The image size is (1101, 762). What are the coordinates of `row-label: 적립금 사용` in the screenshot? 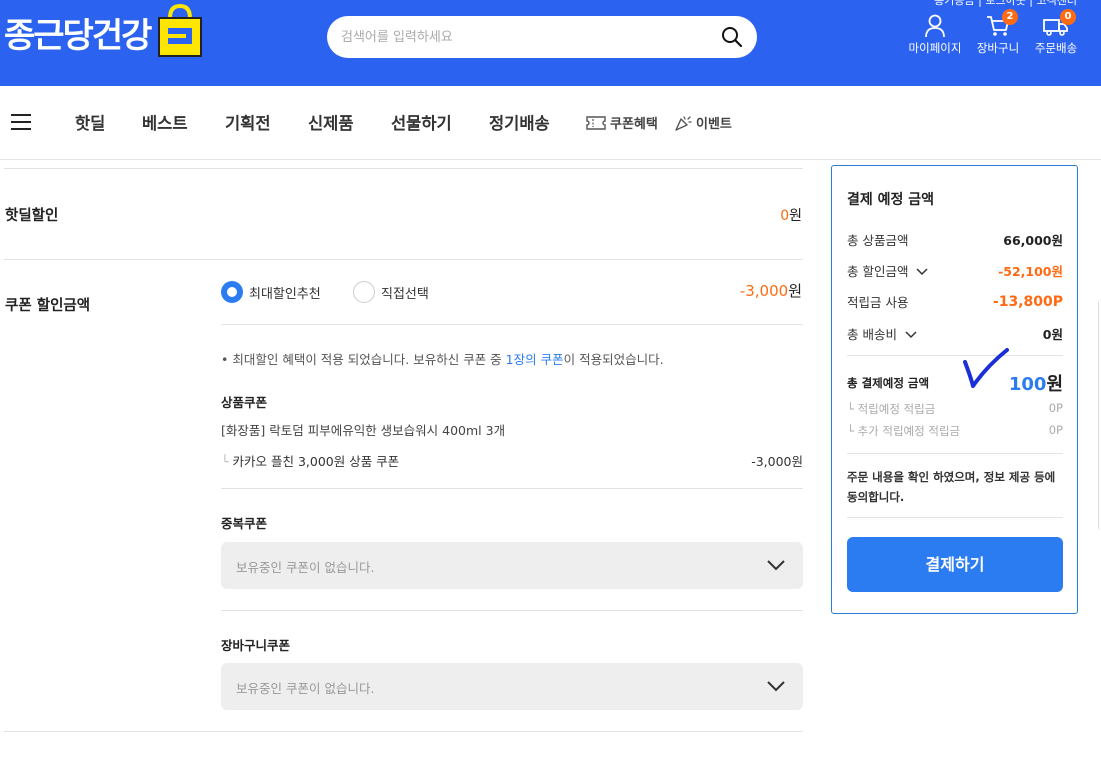 It's located at (878, 302).